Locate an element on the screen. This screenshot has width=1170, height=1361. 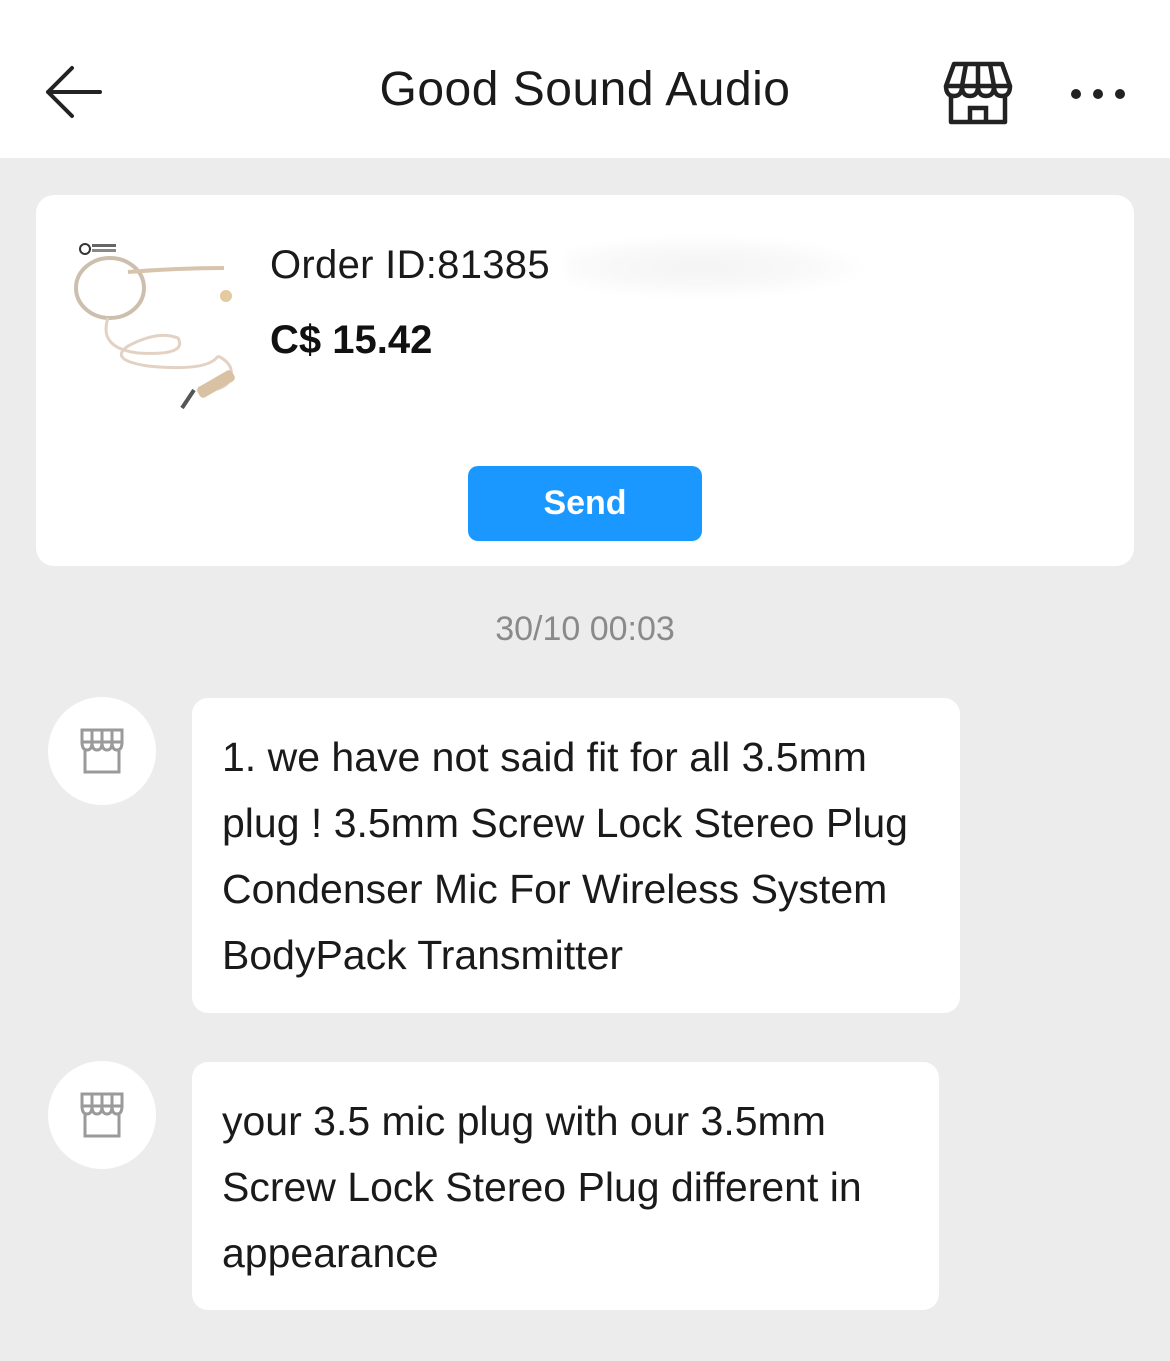
order-id: Order ID:81385 is located at coordinates (410, 265).